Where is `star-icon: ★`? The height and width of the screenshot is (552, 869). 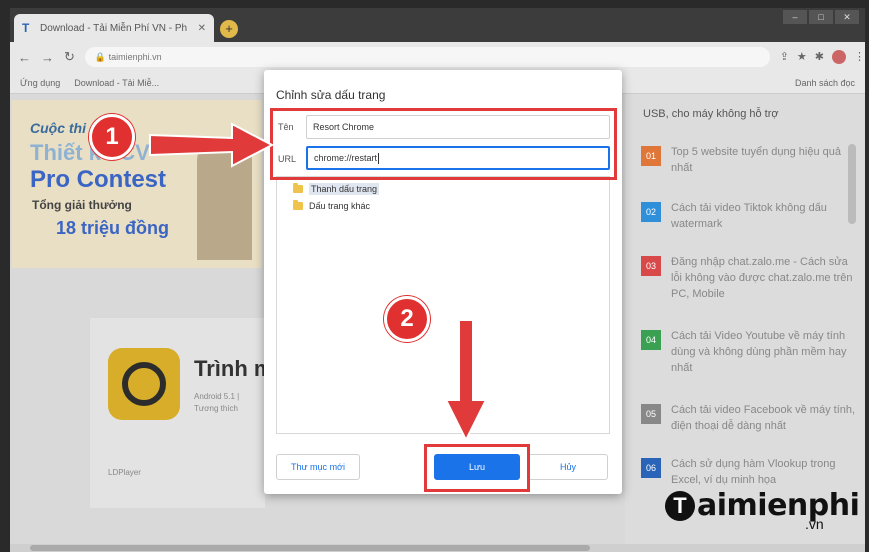
star-icon: ★ is located at coordinates (802, 57).